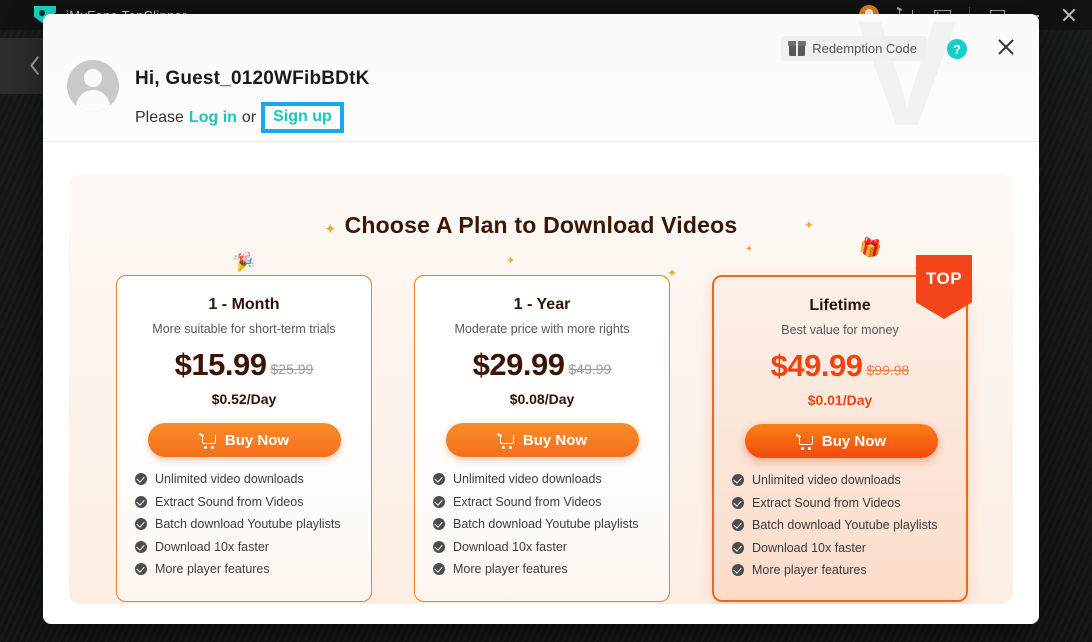 Image resolution: width=1092 pixels, height=642 pixels. I want to click on confetti-icon: 🎉, so click(244, 262).